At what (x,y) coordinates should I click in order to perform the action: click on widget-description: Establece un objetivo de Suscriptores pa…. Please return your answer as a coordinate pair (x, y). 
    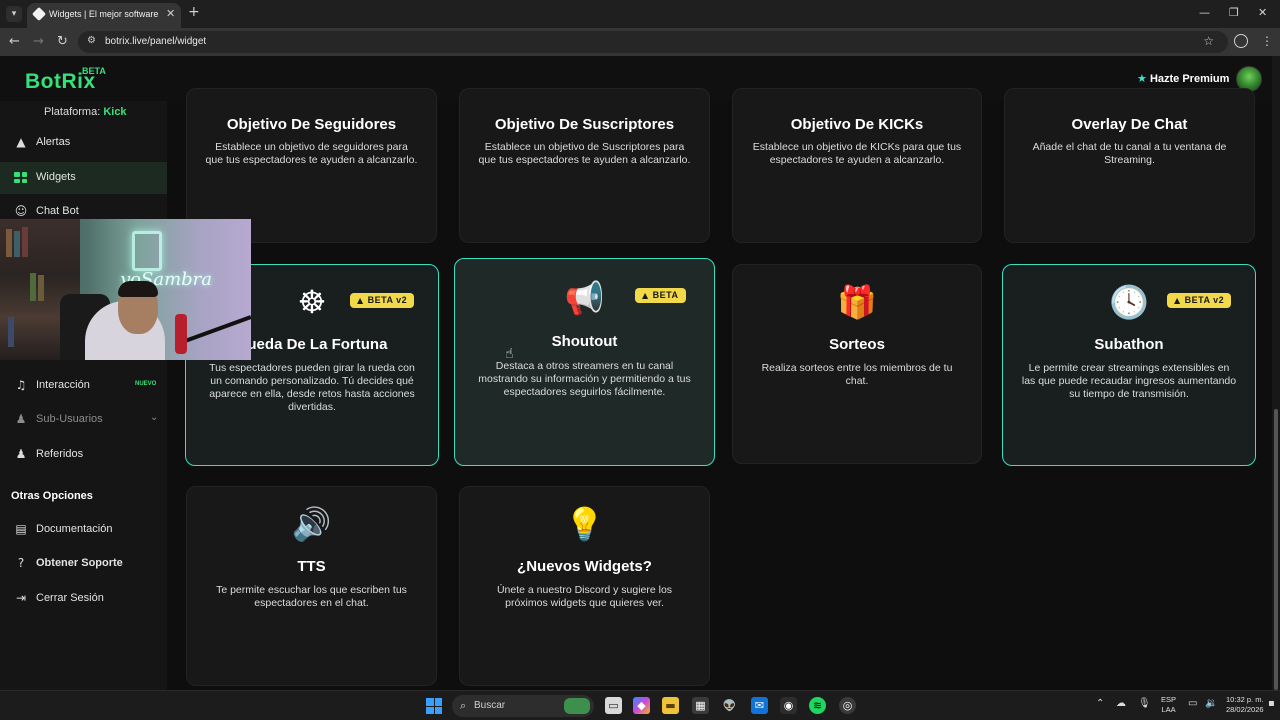
    Looking at the image, I should click on (584, 153).